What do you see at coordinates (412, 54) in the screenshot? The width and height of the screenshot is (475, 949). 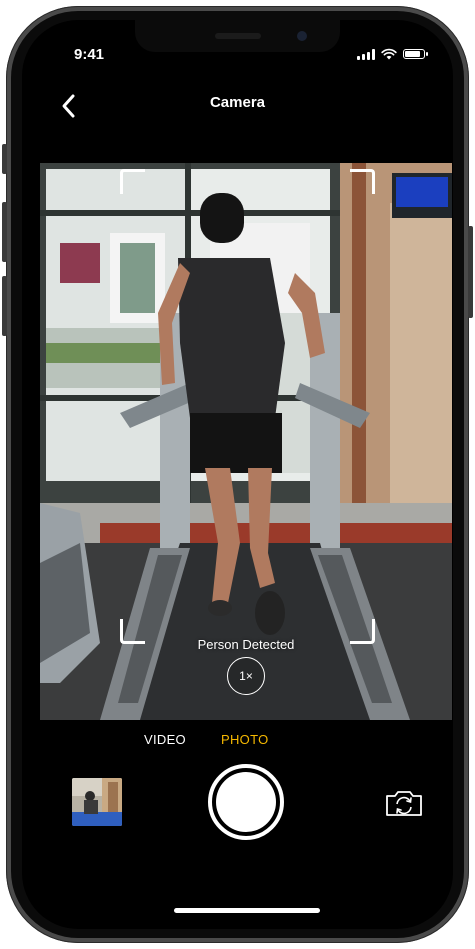 I see `battery-level` at bounding box center [412, 54].